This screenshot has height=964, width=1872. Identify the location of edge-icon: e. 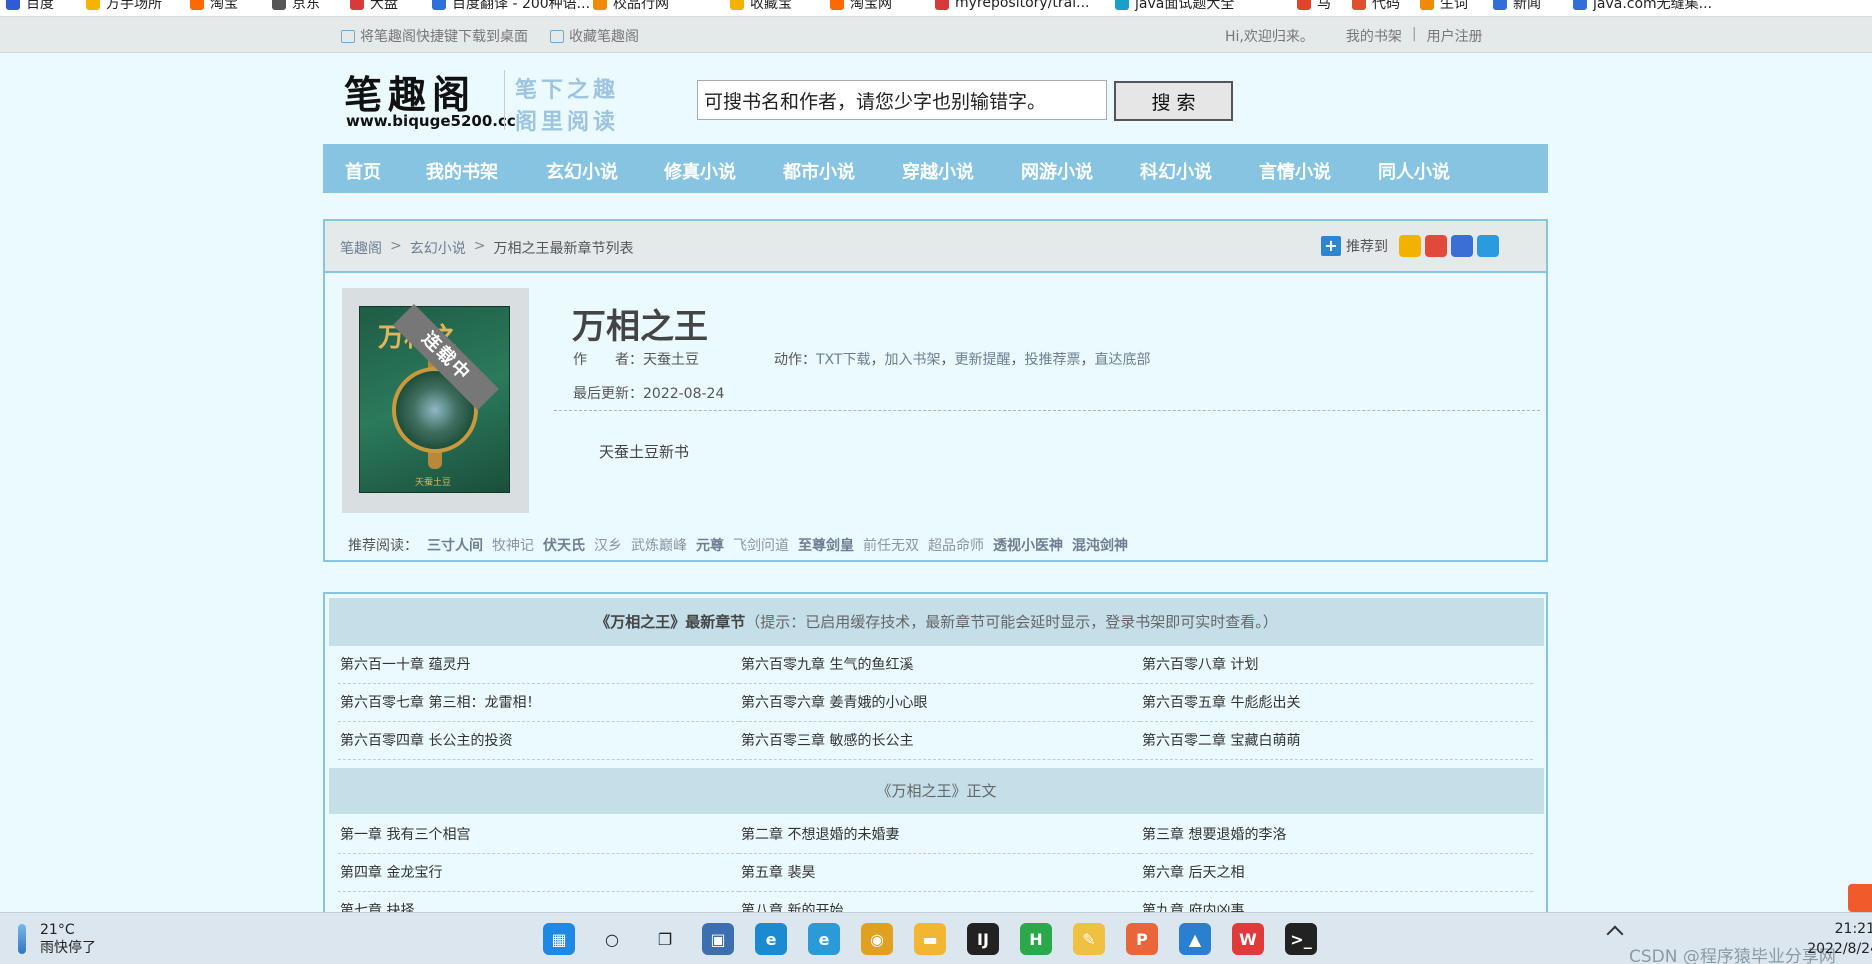
(771, 939).